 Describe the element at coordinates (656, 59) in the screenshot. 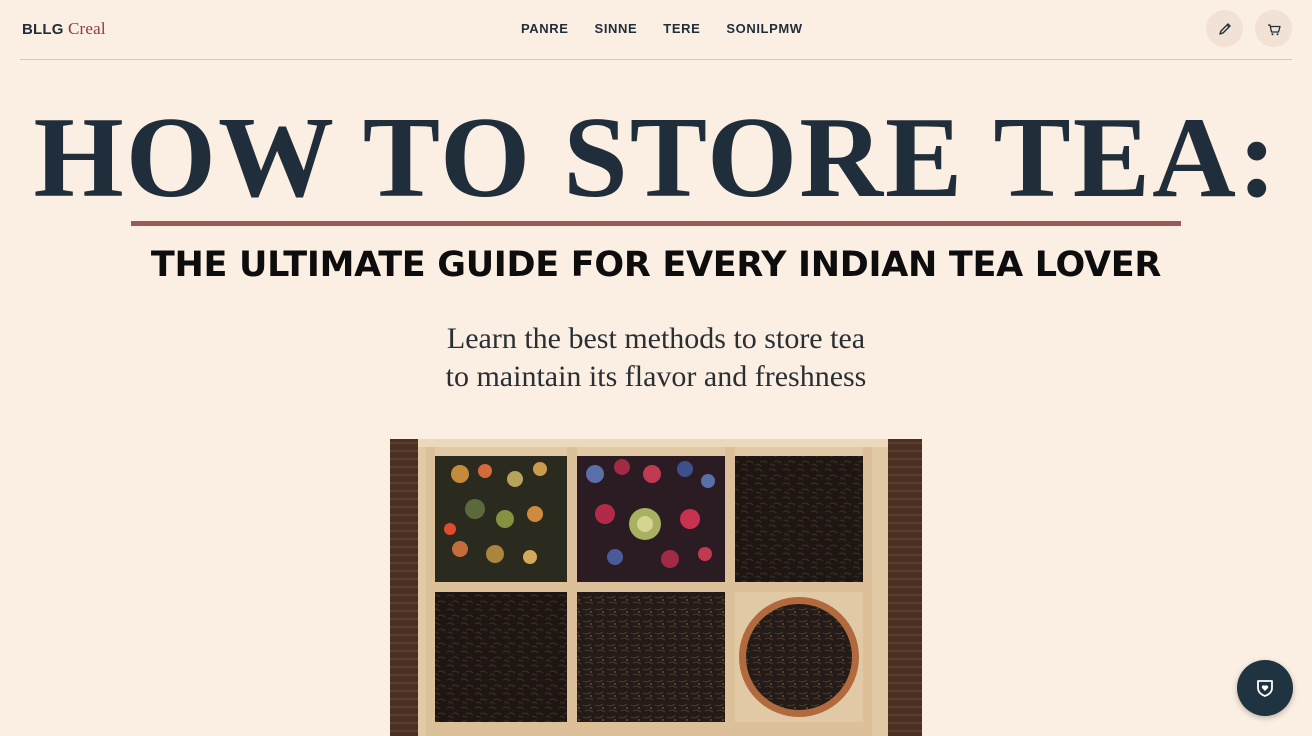

I see `header-divider` at that location.